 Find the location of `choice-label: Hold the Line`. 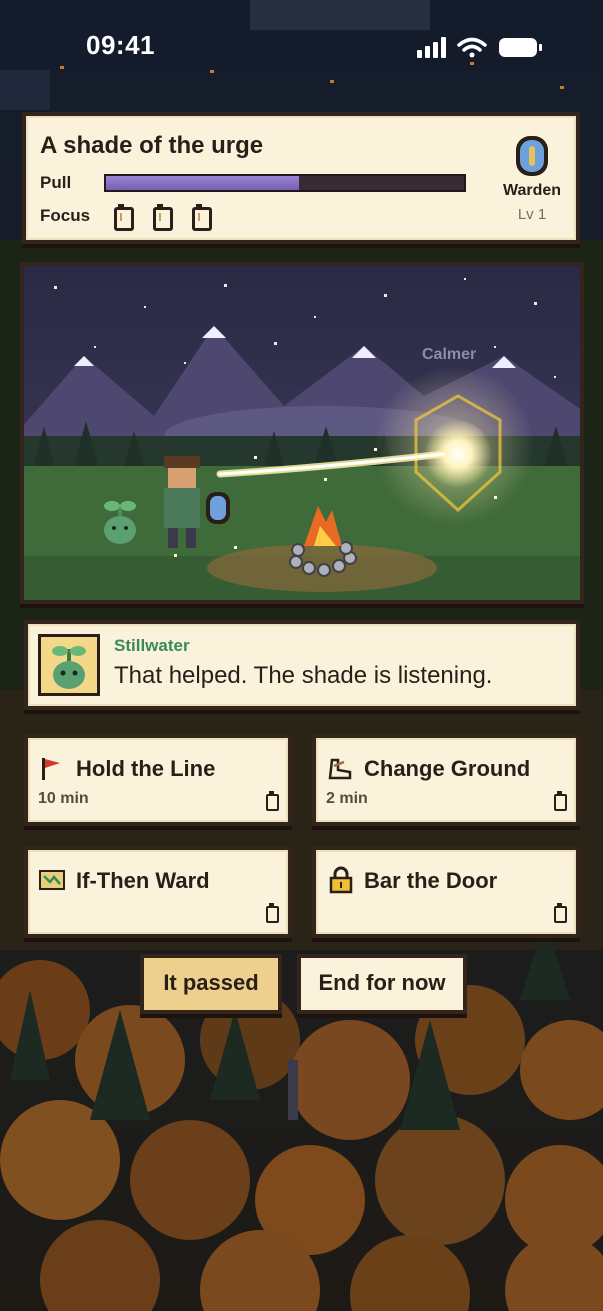

choice-label: Hold the Line is located at coordinates (146, 768).